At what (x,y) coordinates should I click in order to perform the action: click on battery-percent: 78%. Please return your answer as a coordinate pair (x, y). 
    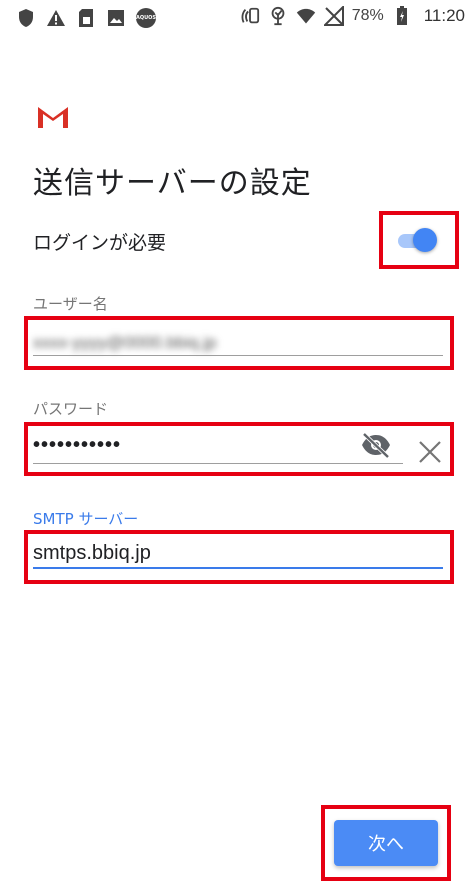
    Looking at the image, I should click on (367, 15).